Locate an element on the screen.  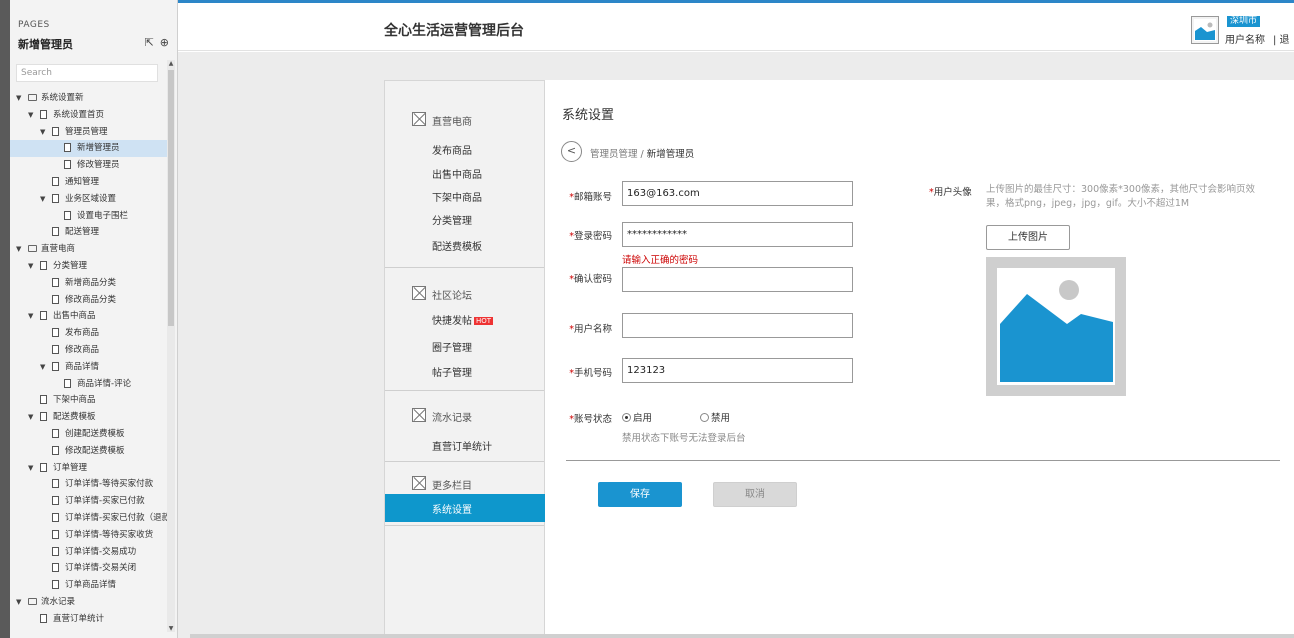
tree-item-label: 订单详情-等待买家收货 is located at coordinates (109, 534).